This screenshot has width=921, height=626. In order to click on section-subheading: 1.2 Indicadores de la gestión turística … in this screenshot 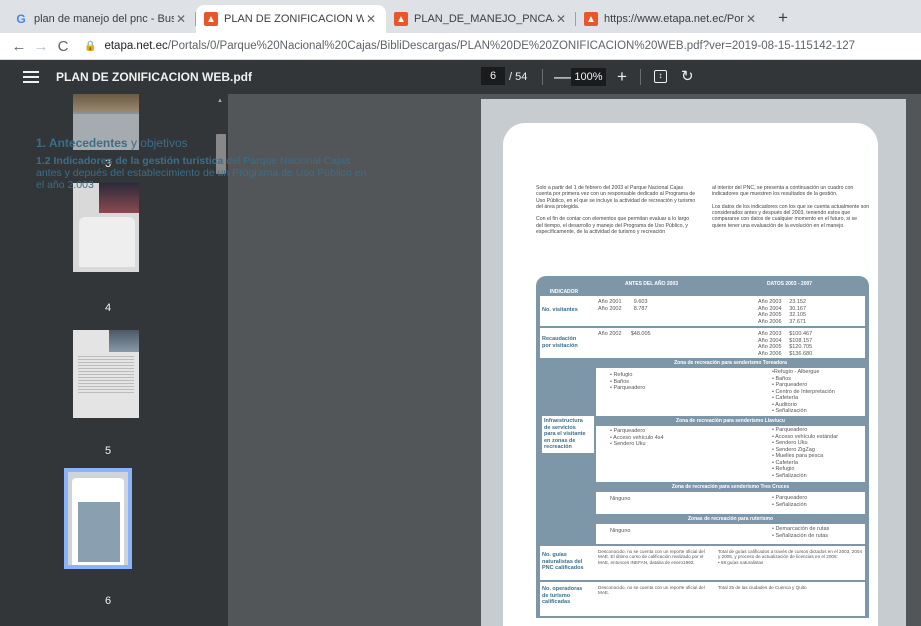, I will do `click(201, 173)`.